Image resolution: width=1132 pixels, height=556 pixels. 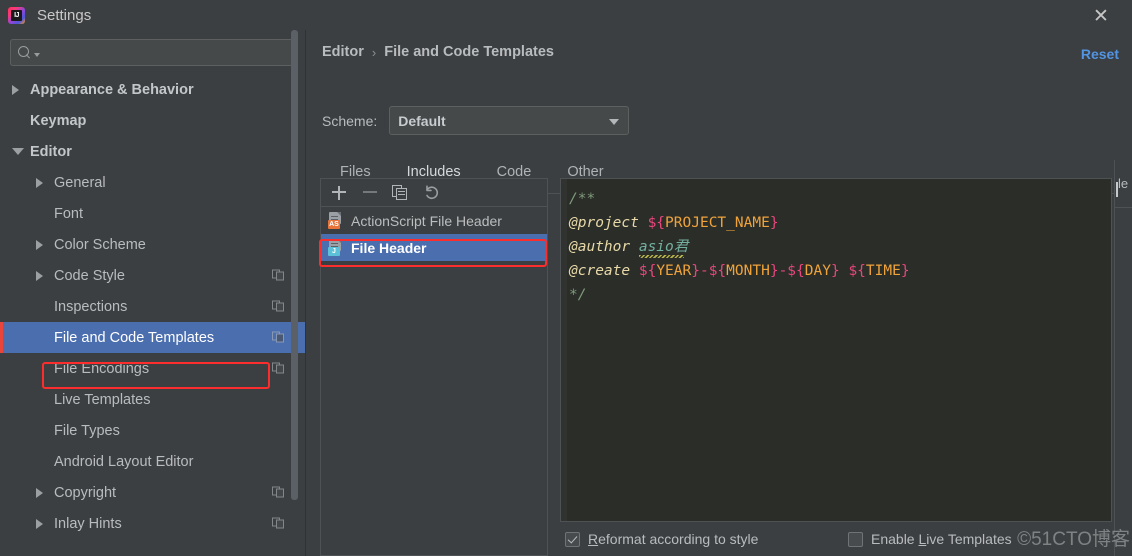 I want to click on sidebar-item-appearance-behavior: Appearance & Behavior, so click(x=152, y=89).